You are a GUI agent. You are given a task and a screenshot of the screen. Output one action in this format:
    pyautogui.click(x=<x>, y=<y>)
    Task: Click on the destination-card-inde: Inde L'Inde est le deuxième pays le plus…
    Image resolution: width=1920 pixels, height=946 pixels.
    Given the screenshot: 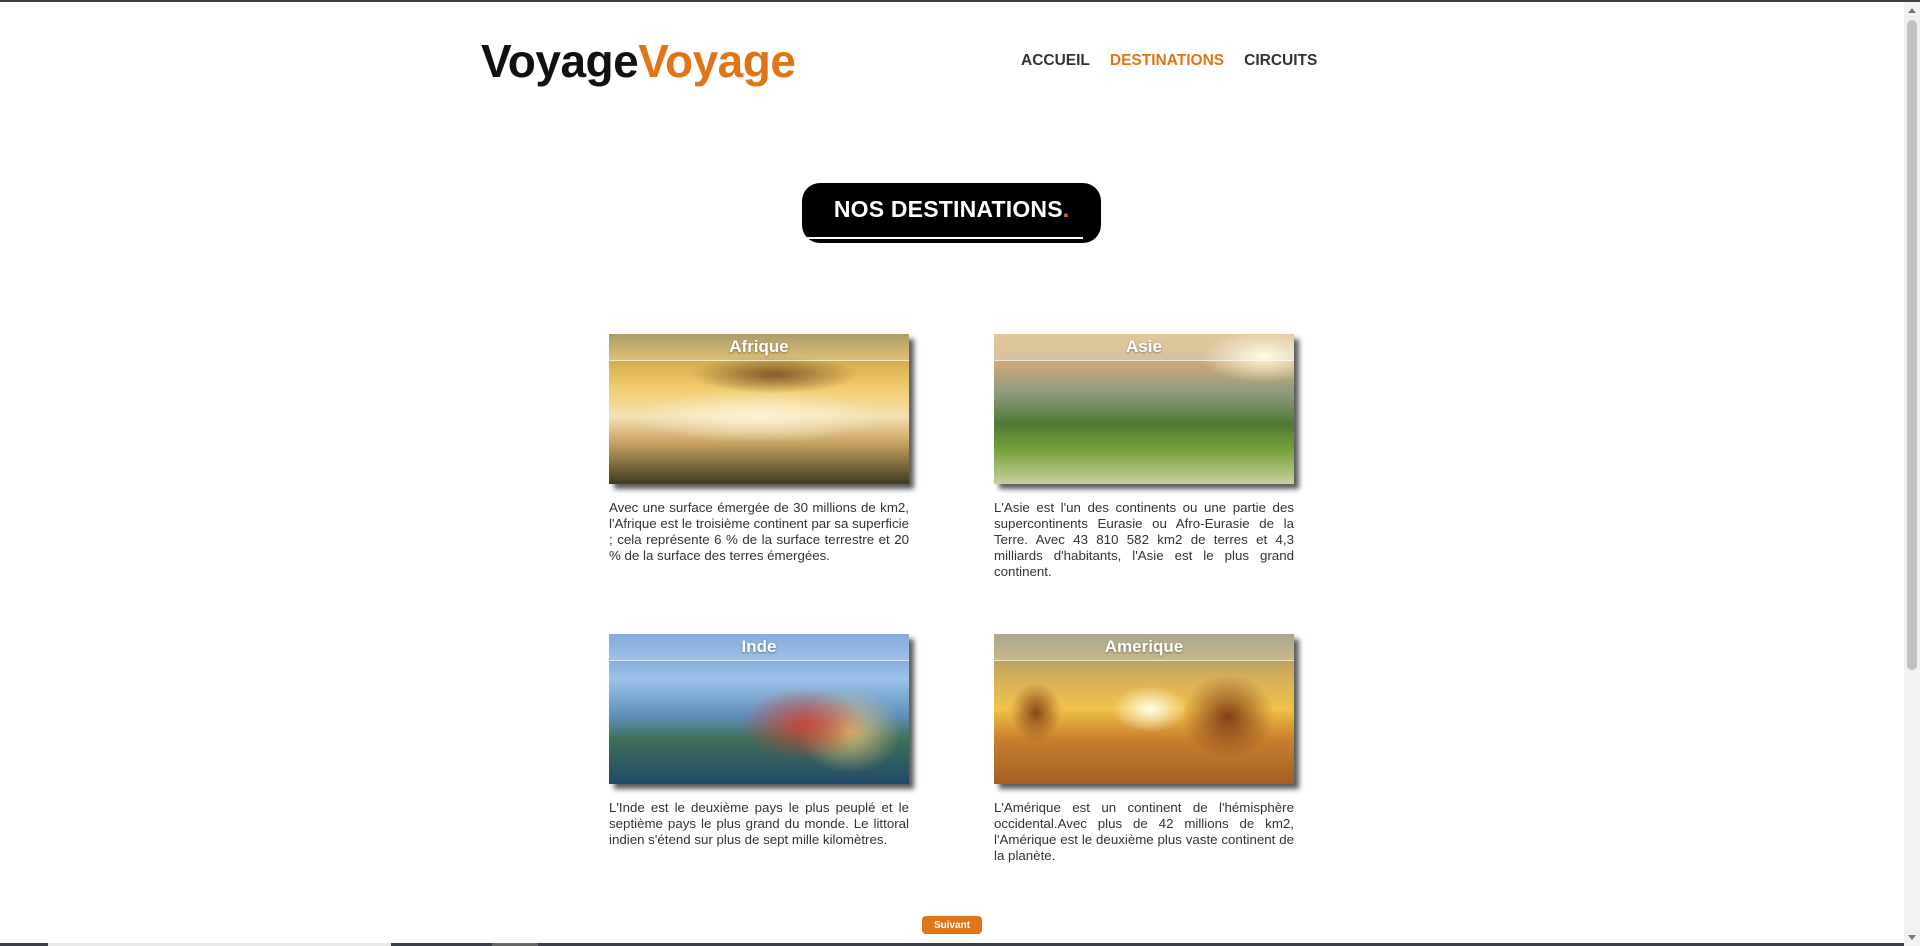 What is the action you would take?
    pyautogui.click(x=759, y=741)
    